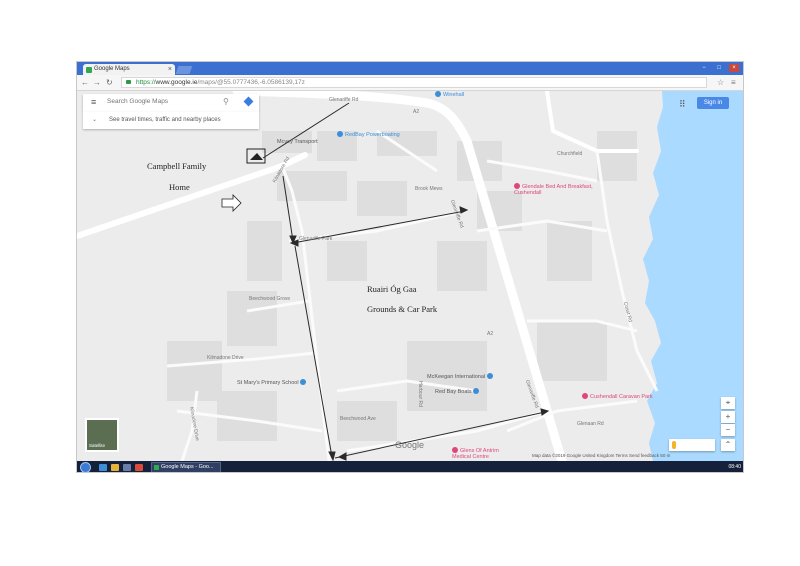 The image size is (800, 566). What do you see at coordinates (734, 68) in the screenshot?
I see `close-window-button: ×` at bounding box center [734, 68].